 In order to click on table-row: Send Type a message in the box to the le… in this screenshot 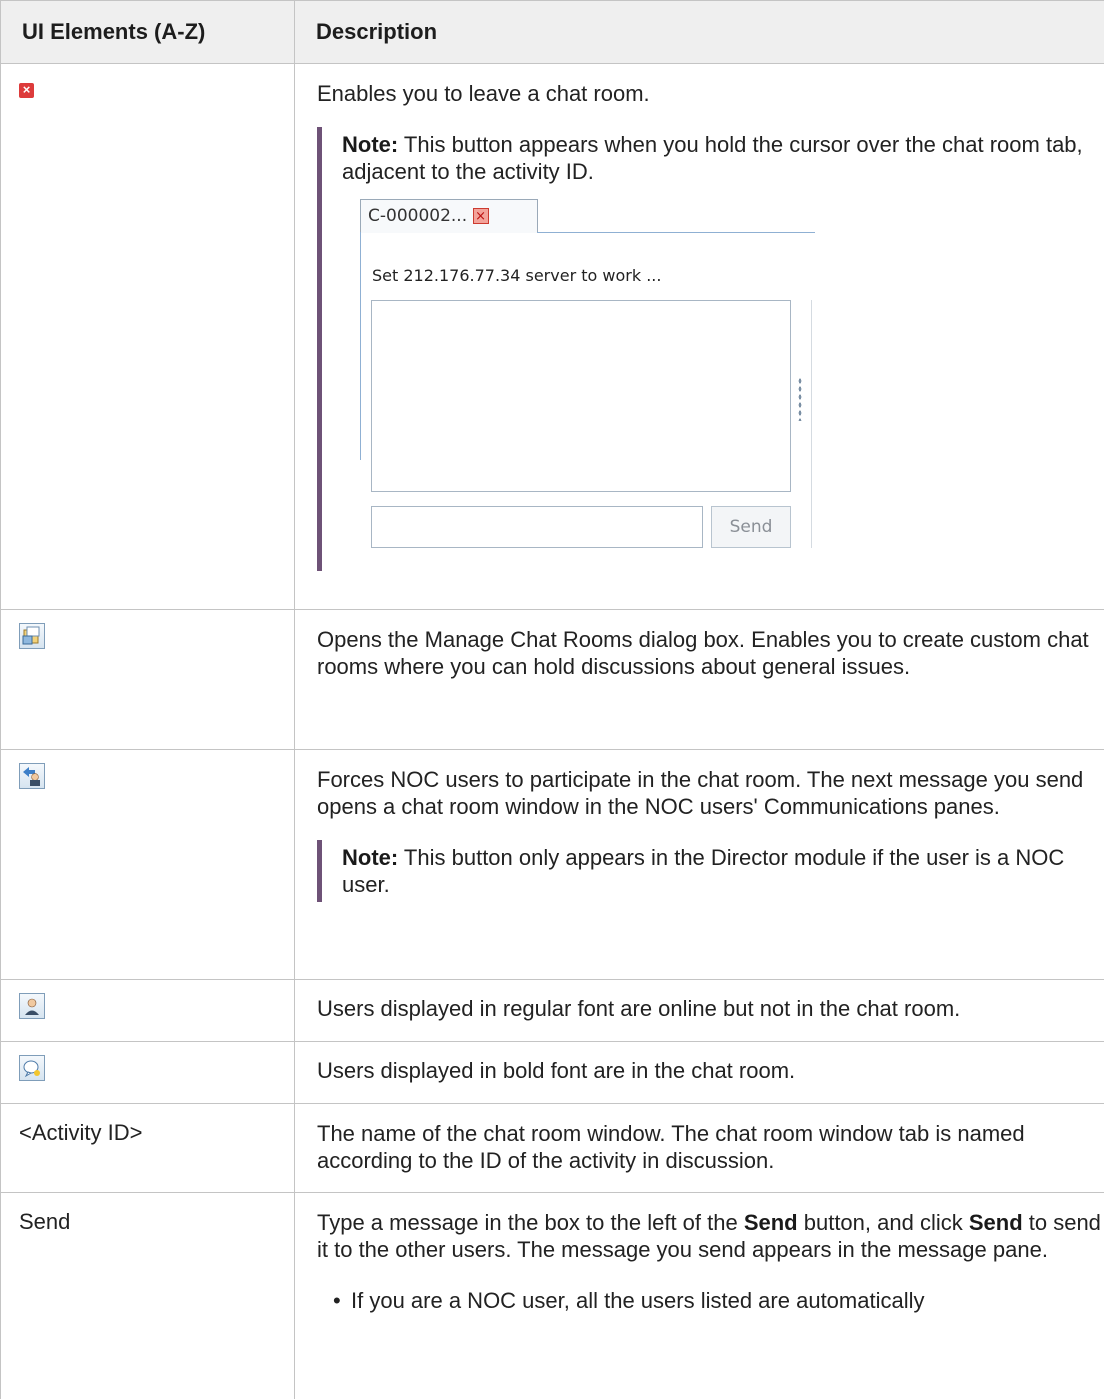, I will do `click(552, 1295)`.